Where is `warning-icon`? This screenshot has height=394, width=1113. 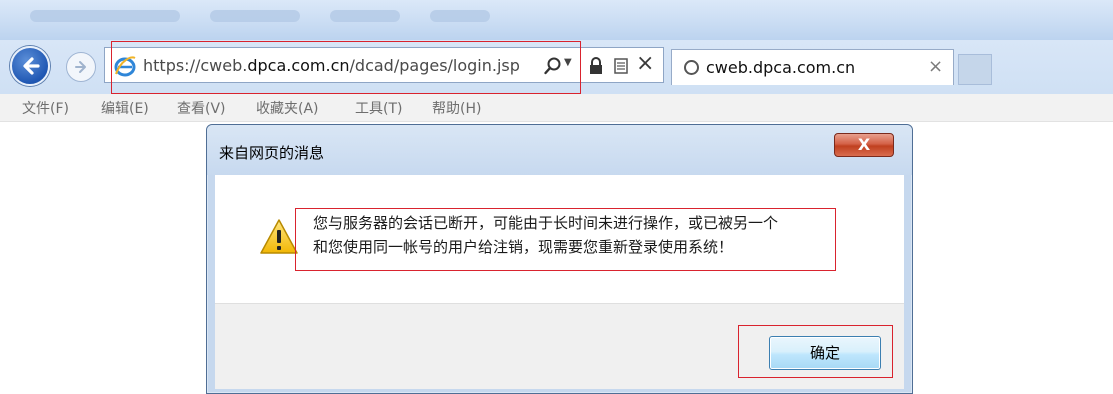
warning-icon is located at coordinates (279, 236).